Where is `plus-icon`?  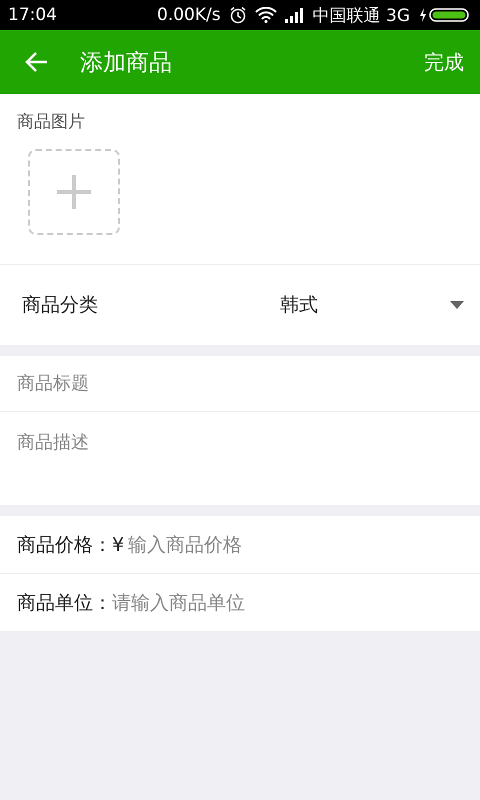 plus-icon is located at coordinates (74, 192).